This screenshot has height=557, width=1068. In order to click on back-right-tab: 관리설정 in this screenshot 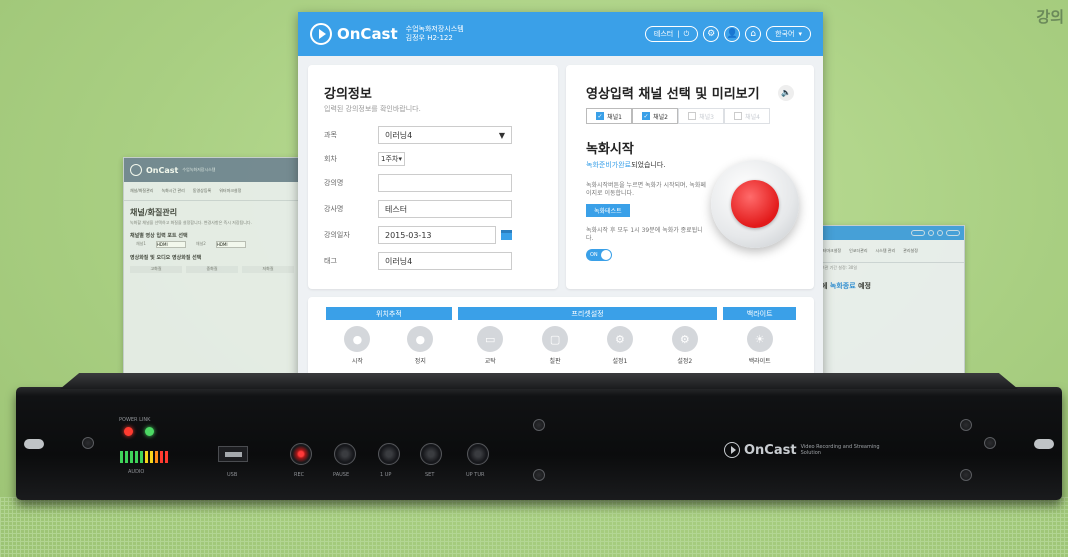, I will do `click(910, 251)`.